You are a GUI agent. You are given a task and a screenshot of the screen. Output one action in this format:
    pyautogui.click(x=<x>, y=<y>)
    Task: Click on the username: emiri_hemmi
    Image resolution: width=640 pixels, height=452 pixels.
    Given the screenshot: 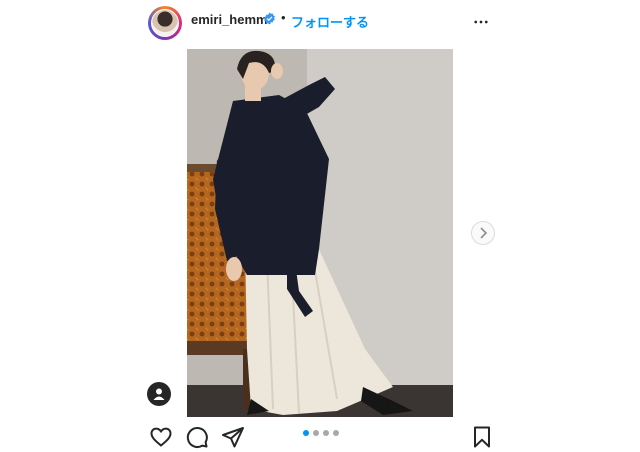 What is the action you would take?
    pyautogui.click(x=231, y=19)
    